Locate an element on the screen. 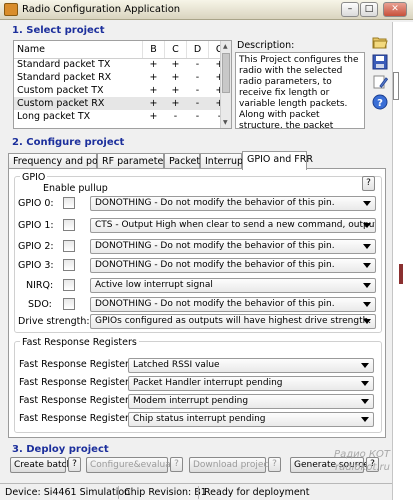  configure-evaluate-help-button: ? is located at coordinates (176, 464).